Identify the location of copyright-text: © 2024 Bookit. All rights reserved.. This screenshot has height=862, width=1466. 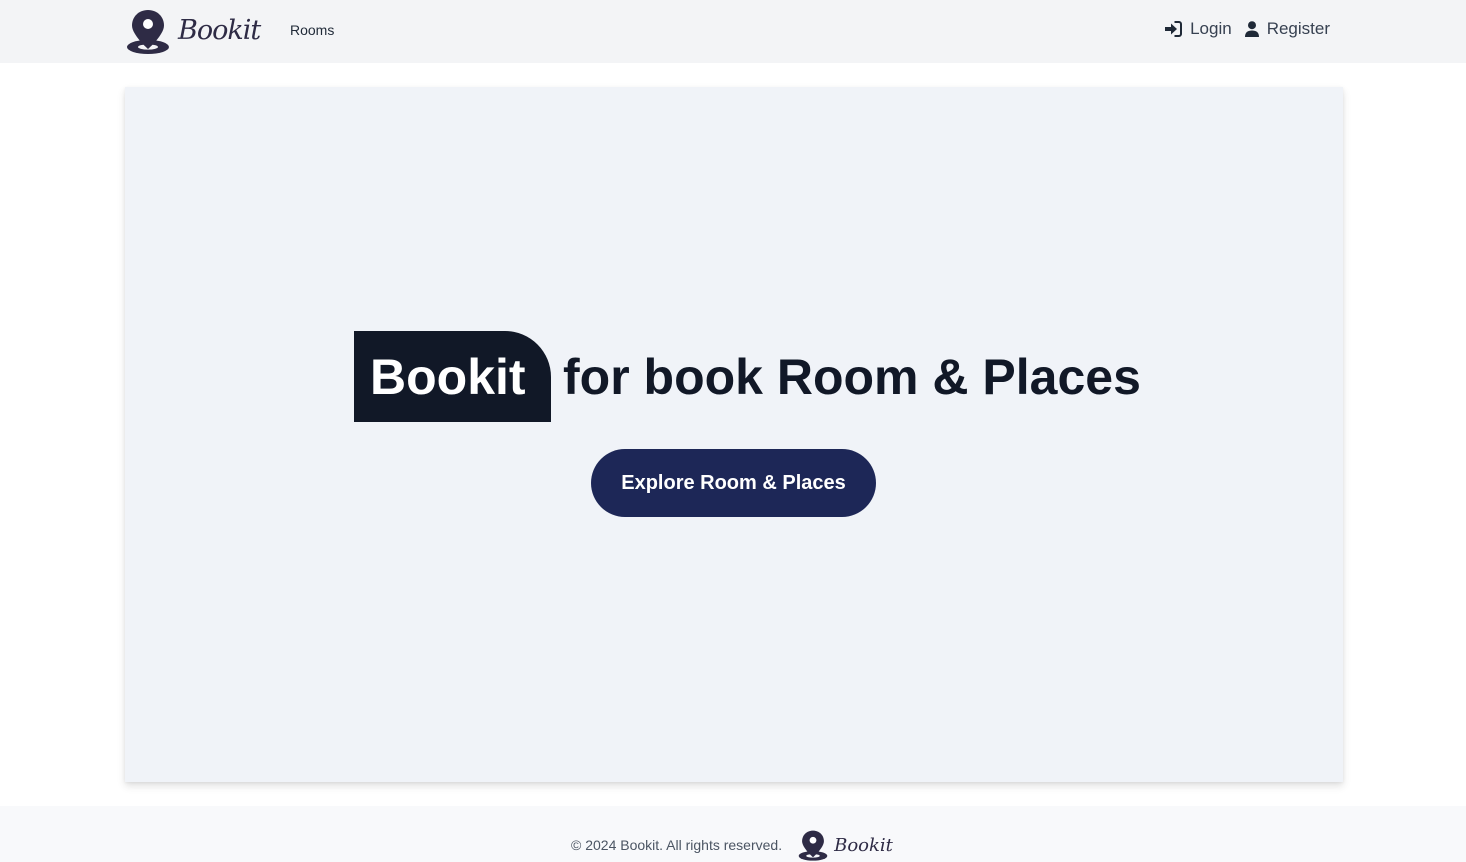
(677, 845).